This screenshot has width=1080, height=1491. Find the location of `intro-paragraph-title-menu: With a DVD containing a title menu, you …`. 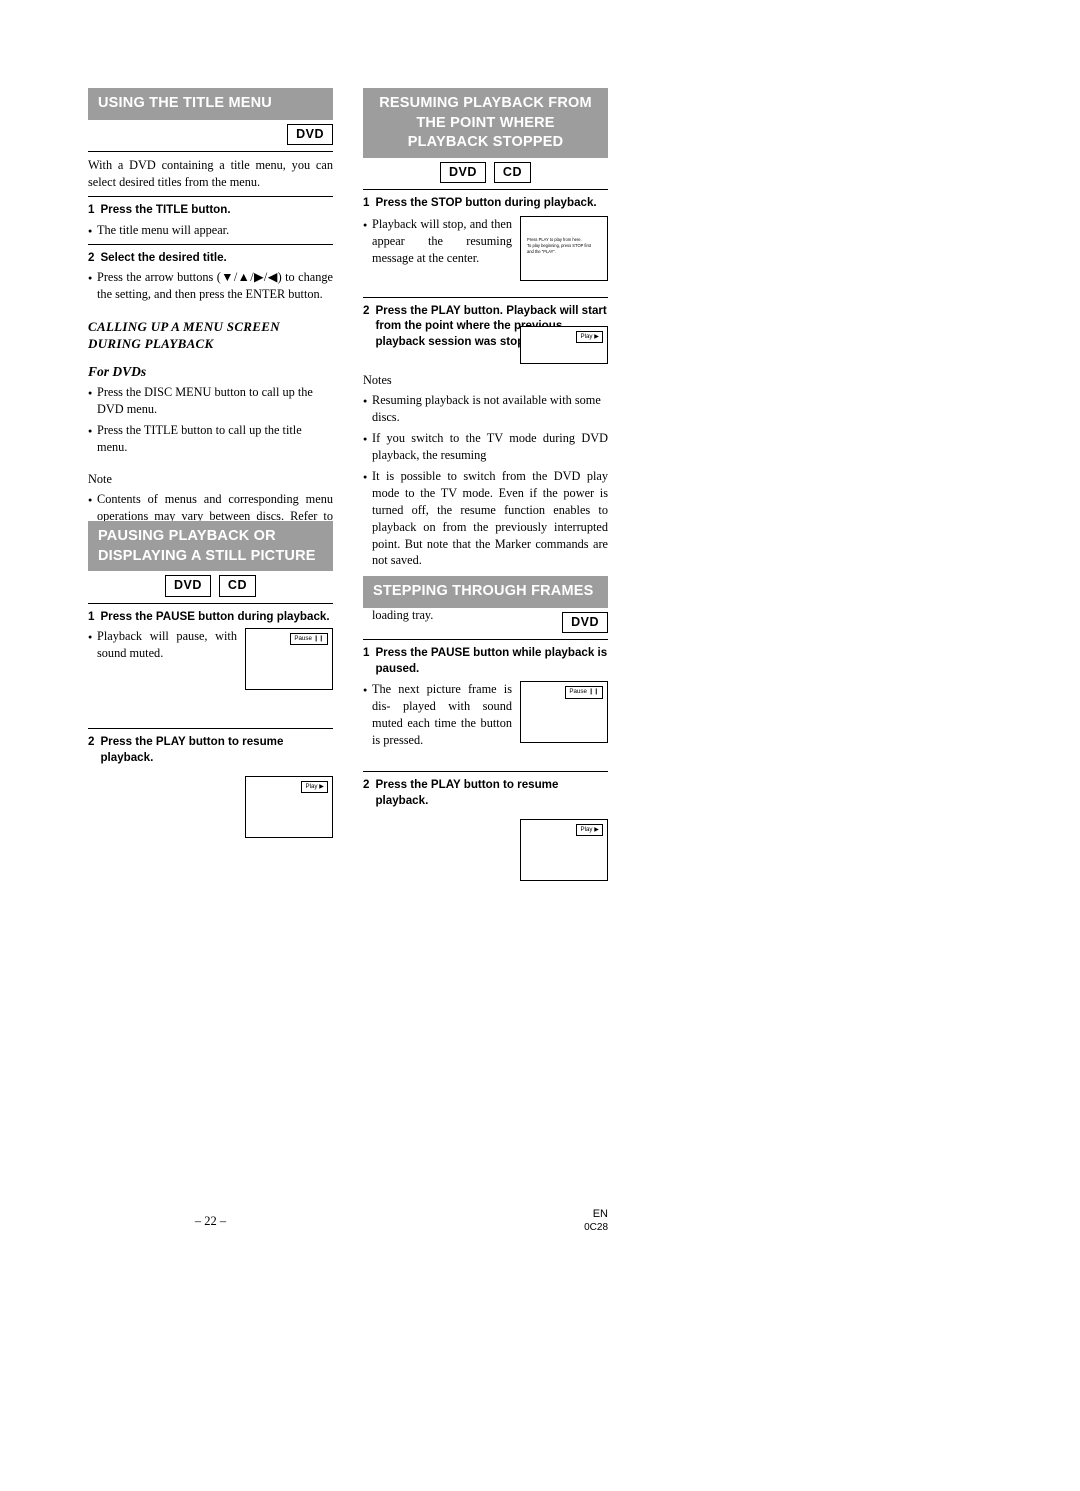

intro-paragraph-title-menu: With a DVD containing a title menu, you … is located at coordinates (210, 174).